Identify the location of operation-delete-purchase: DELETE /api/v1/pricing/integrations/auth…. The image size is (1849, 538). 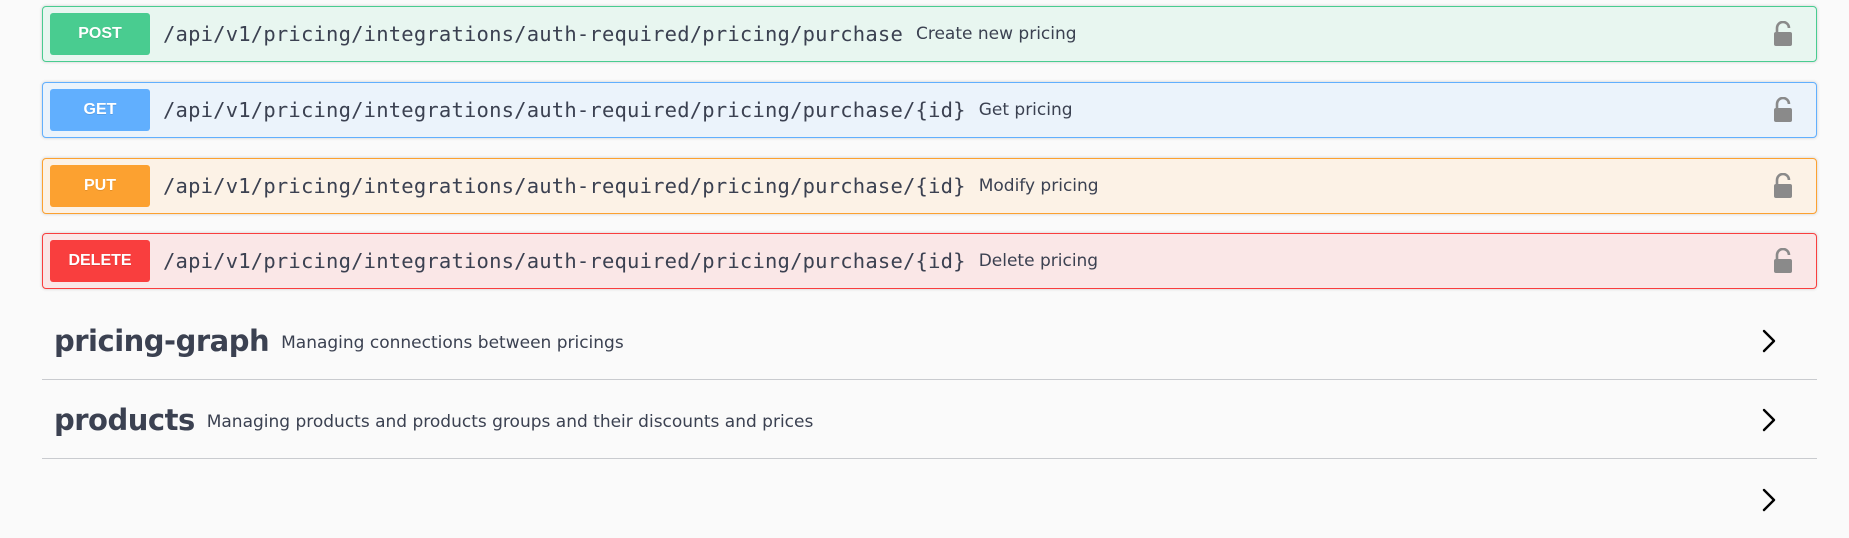
(929, 261).